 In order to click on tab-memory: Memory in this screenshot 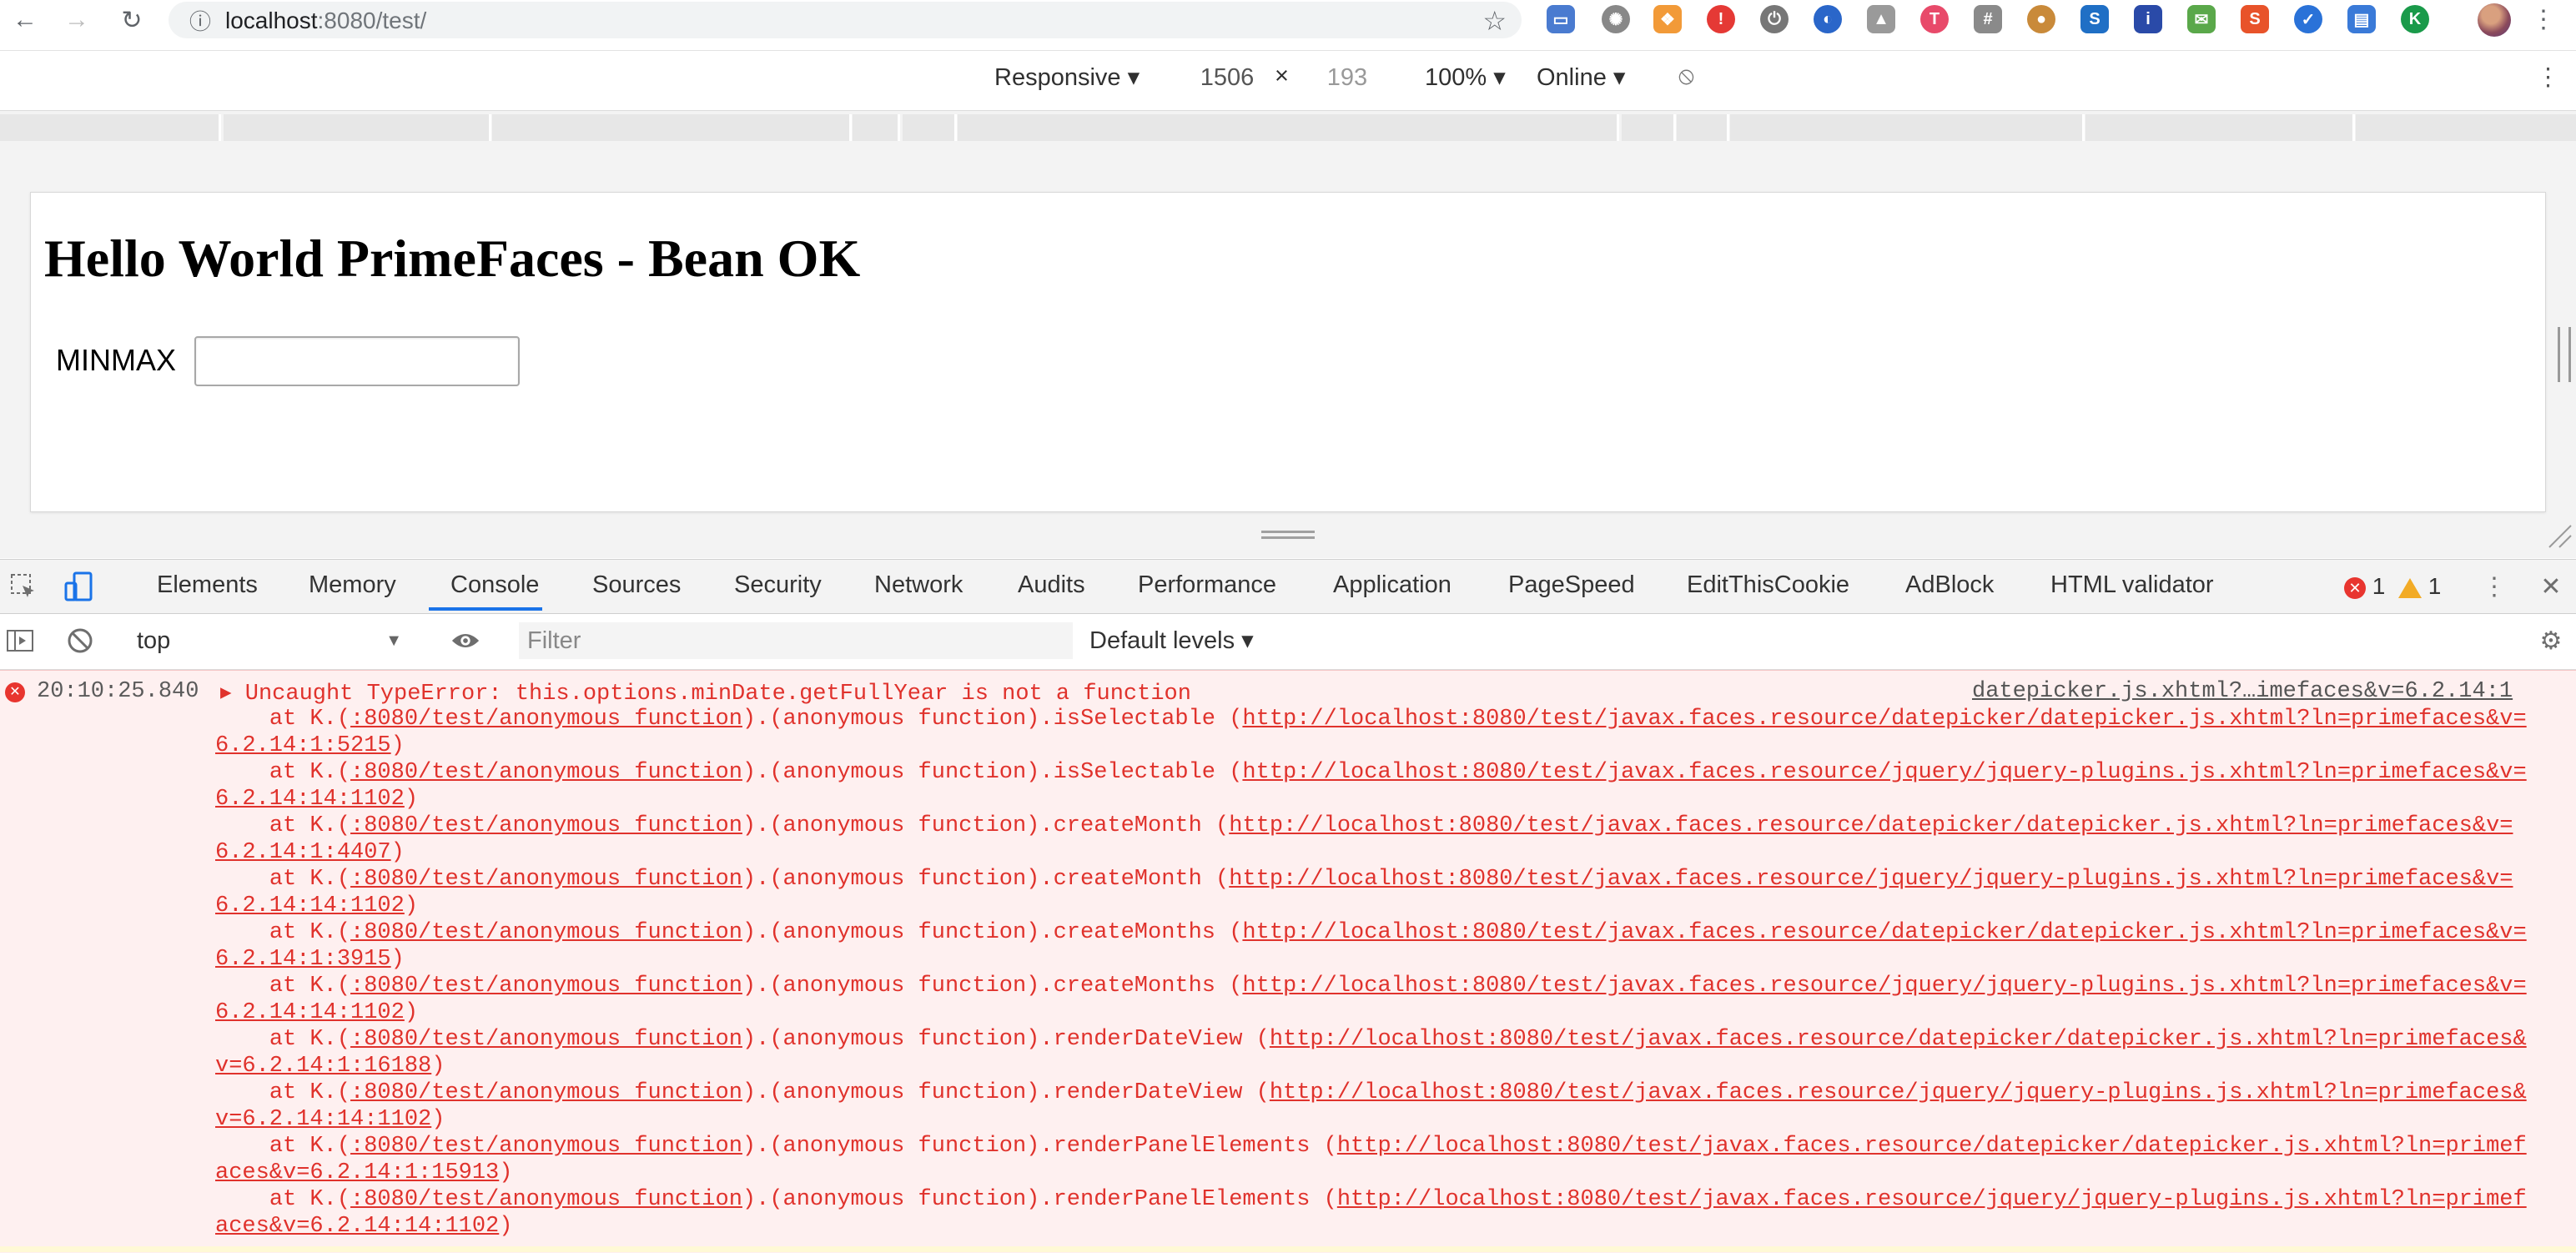, I will do `click(352, 585)`.